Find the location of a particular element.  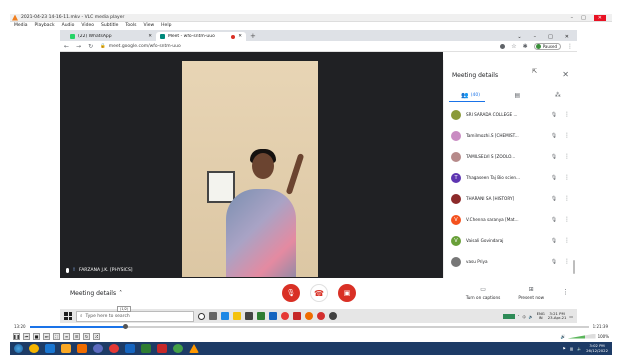

end-call-button: ☎ is located at coordinates (319, 293).